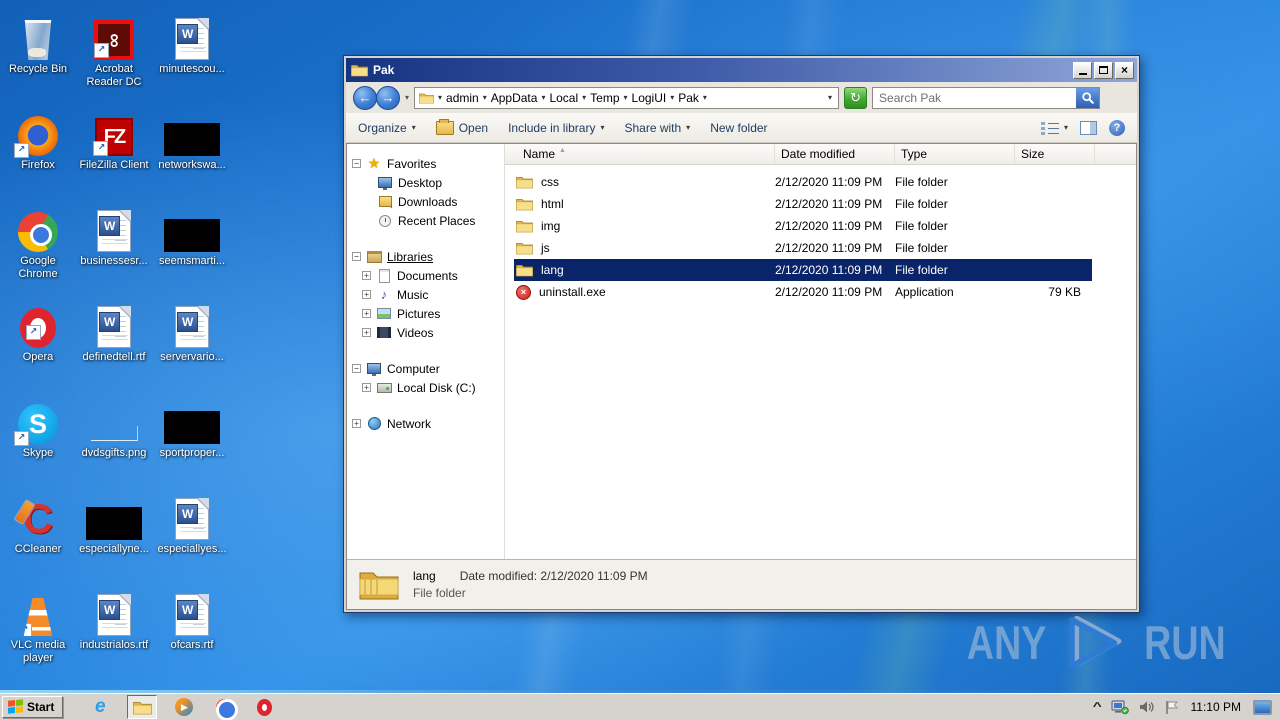 This screenshot has height=720, width=1280. Describe the element at coordinates (803, 248) in the screenshot. I see `file-row-js: js 2/12/2020 11:09 PM File folder` at that location.